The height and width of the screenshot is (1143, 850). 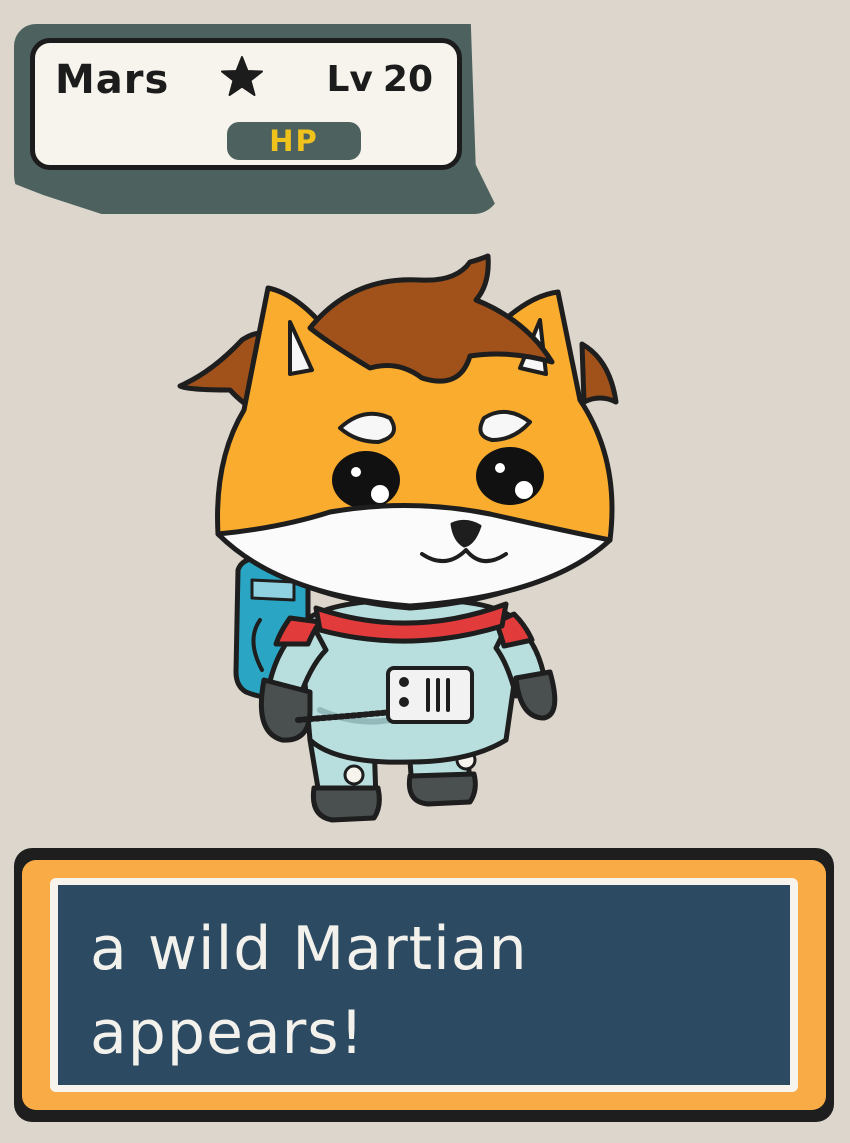 What do you see at coordinates (112, 80) in the screenshot?
I see `creature-name: Mars` at bounding box center [112, 80].